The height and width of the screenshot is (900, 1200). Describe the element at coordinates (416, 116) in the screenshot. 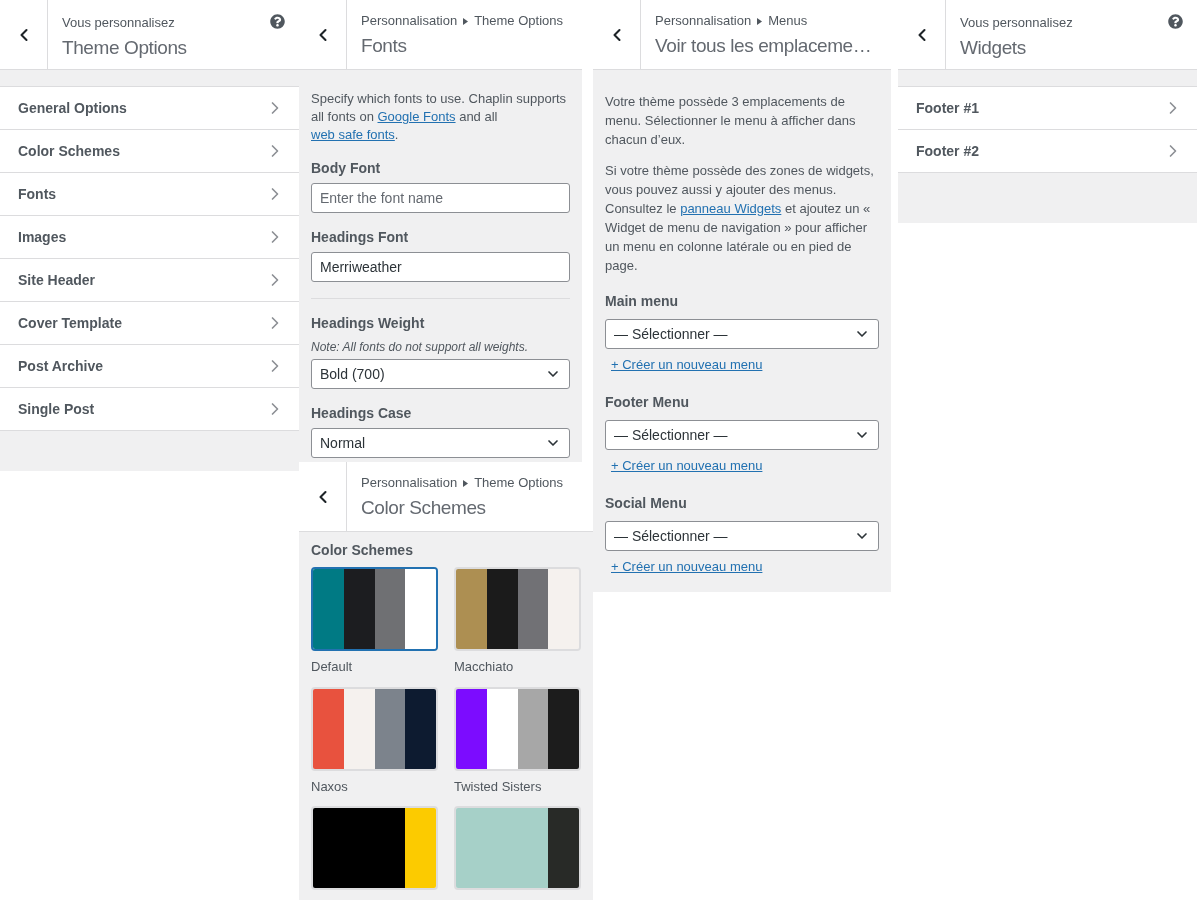

I see `text-link: Google Fonts` at that location.